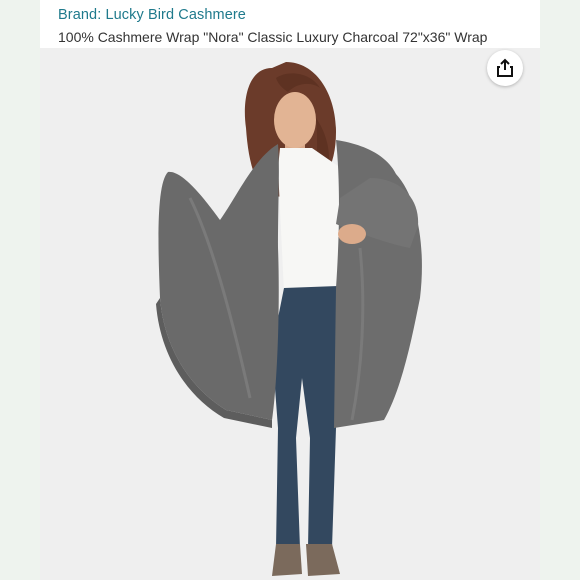  I want to click on brand-link: Brand: Lucky Bird Cashmere, so click(152, 15).